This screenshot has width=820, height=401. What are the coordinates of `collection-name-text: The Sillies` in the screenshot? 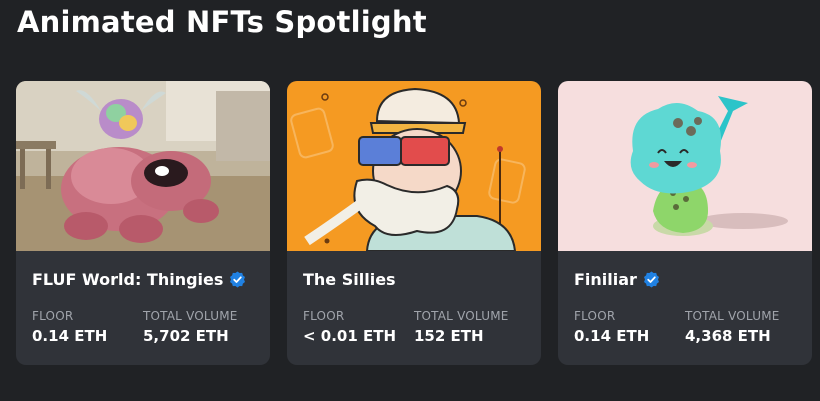 It's located at (349, 279).